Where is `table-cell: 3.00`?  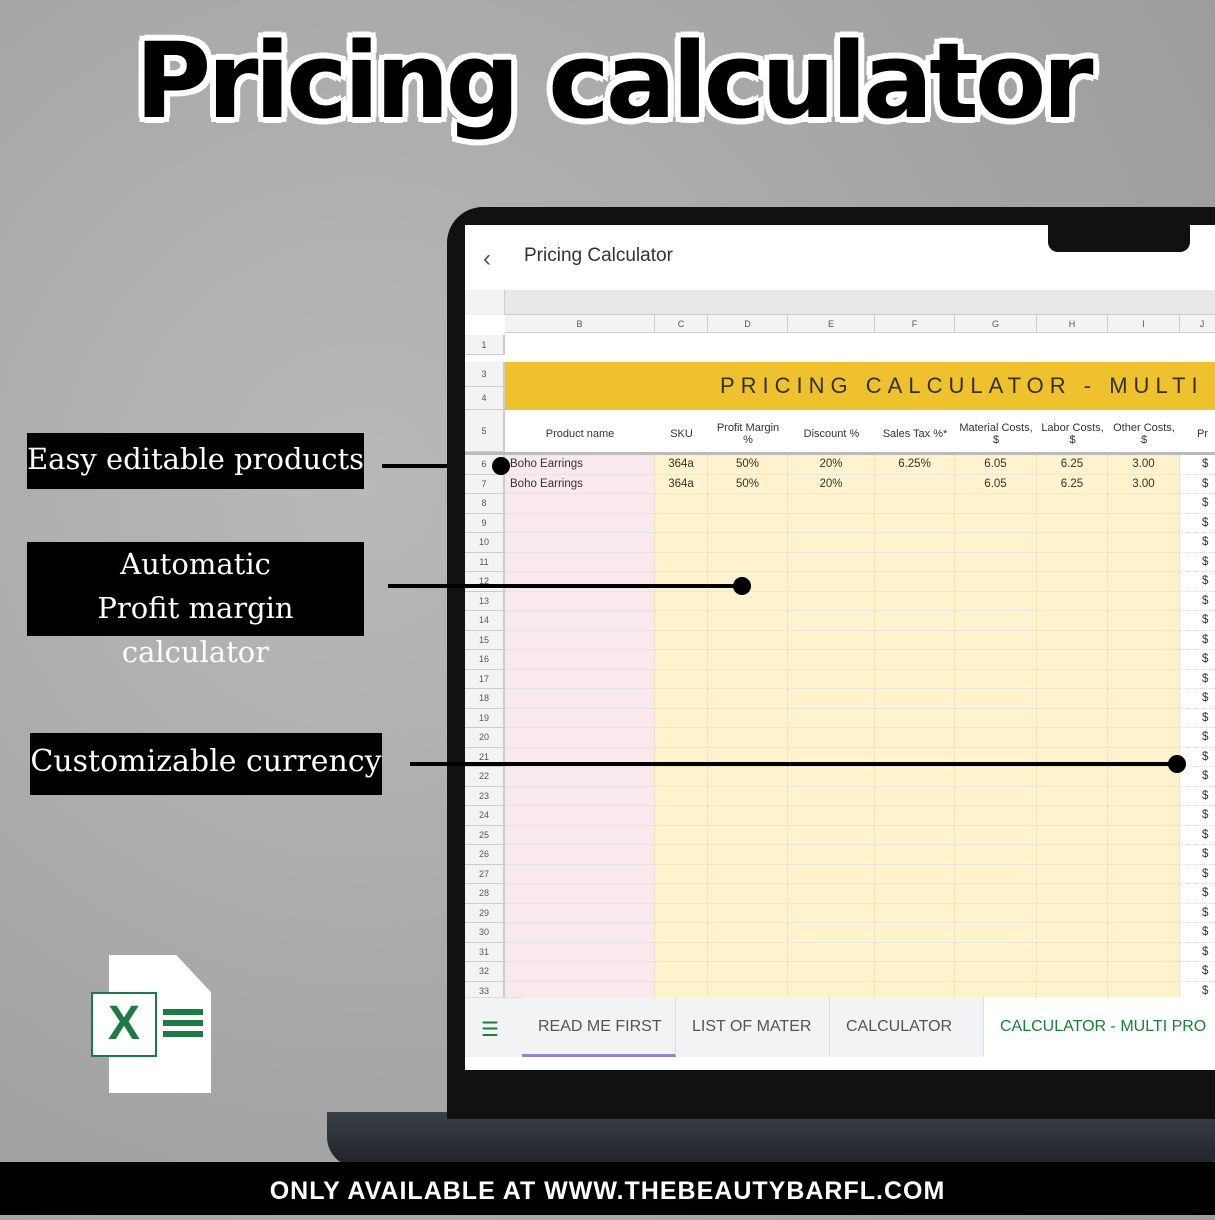
table-cell: 3.00 is located at coordinates (1144, 484).